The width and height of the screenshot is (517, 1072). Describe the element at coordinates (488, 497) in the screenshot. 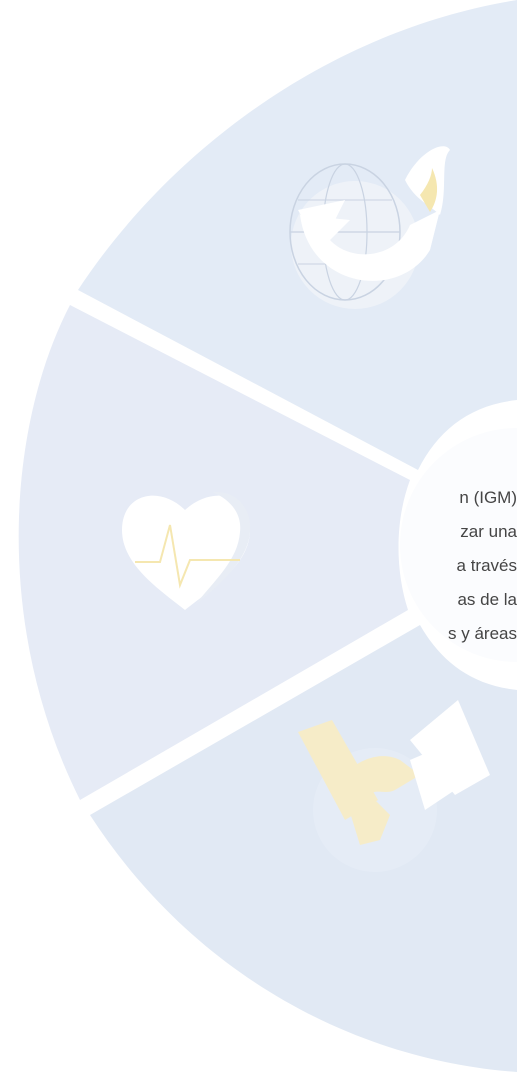

I see `intro-line-1: n (IGM)` at that location.